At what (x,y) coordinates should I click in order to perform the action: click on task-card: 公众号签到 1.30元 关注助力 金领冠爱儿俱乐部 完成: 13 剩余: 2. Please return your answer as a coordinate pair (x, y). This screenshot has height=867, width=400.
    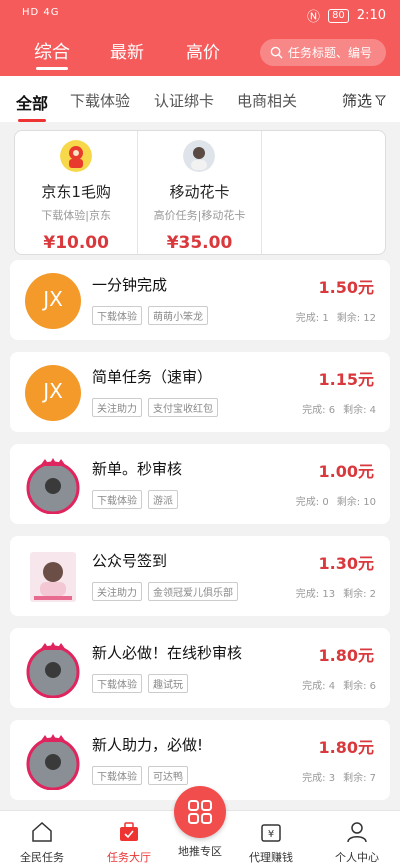
    Looking at the image, I should click on (200, 576).